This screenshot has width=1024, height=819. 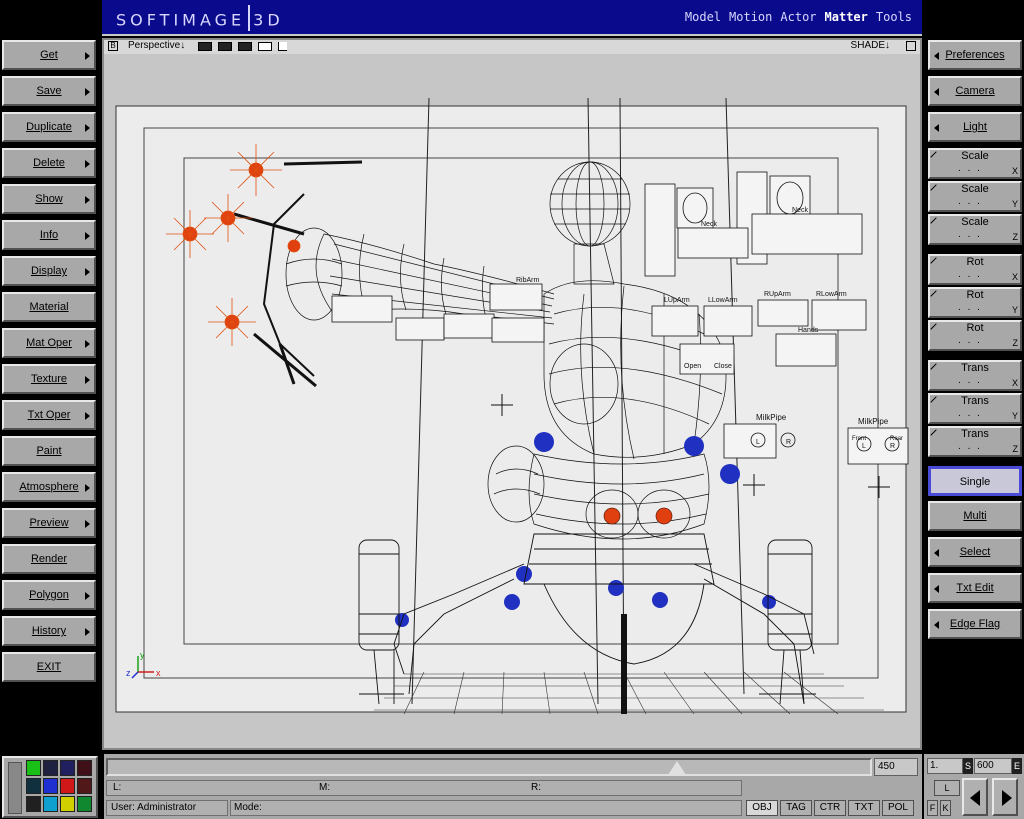 What do you see at coordinates (936, 92) in the screenshot?
I see `arrow-left-icon` at bounding box center [936, 92].